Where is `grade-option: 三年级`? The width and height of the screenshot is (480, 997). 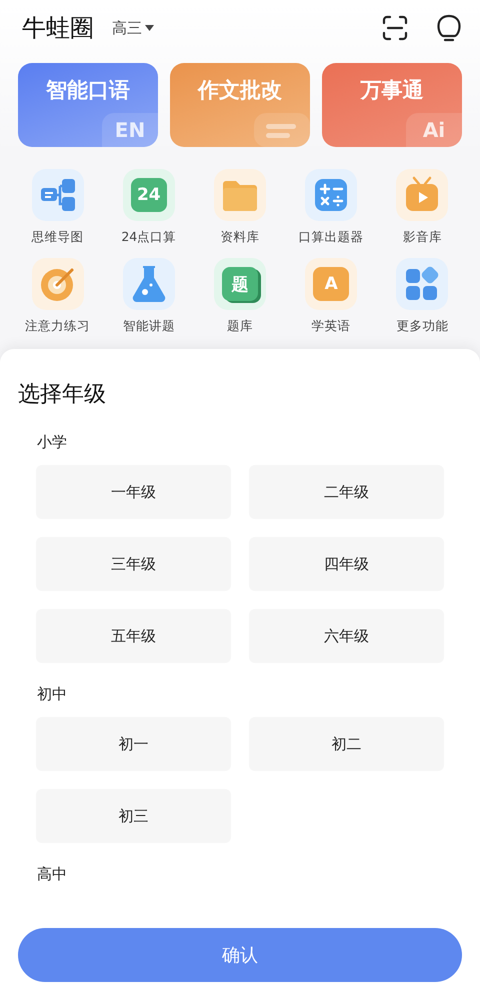
grade-option: 三年级 is located at coordinates (133, 564).